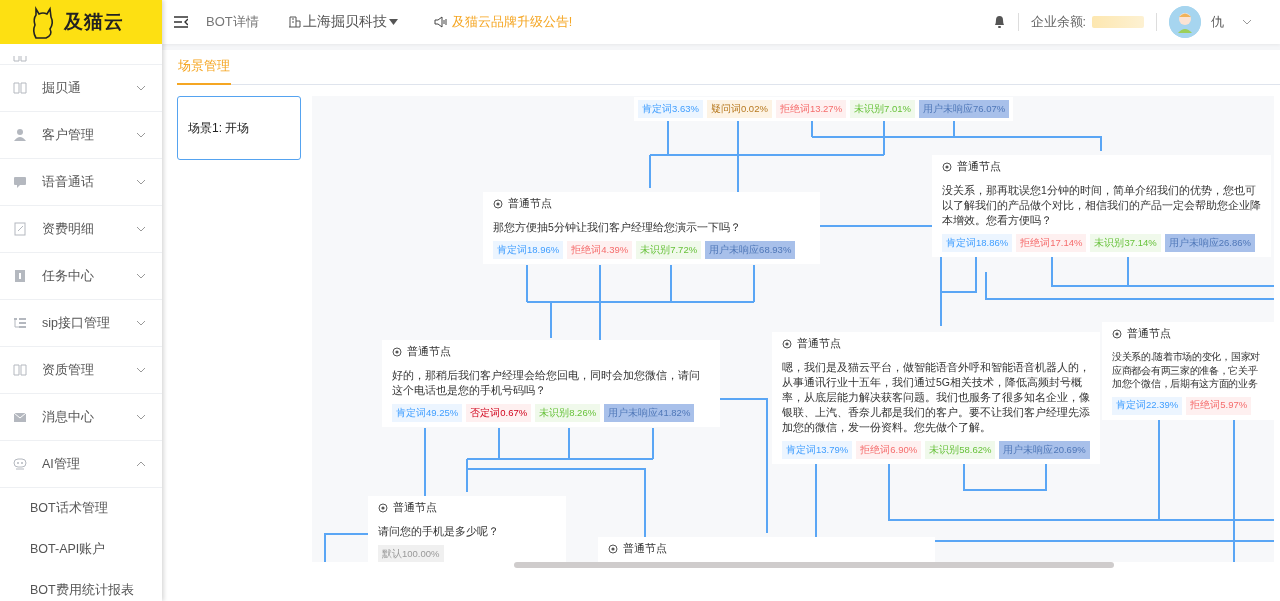 This screenshot has width=1280, height=601. What do you see at coordinates (1247, 22) in the screenshot?
I see `chevron-icon` at bounding box center [1247, 22].